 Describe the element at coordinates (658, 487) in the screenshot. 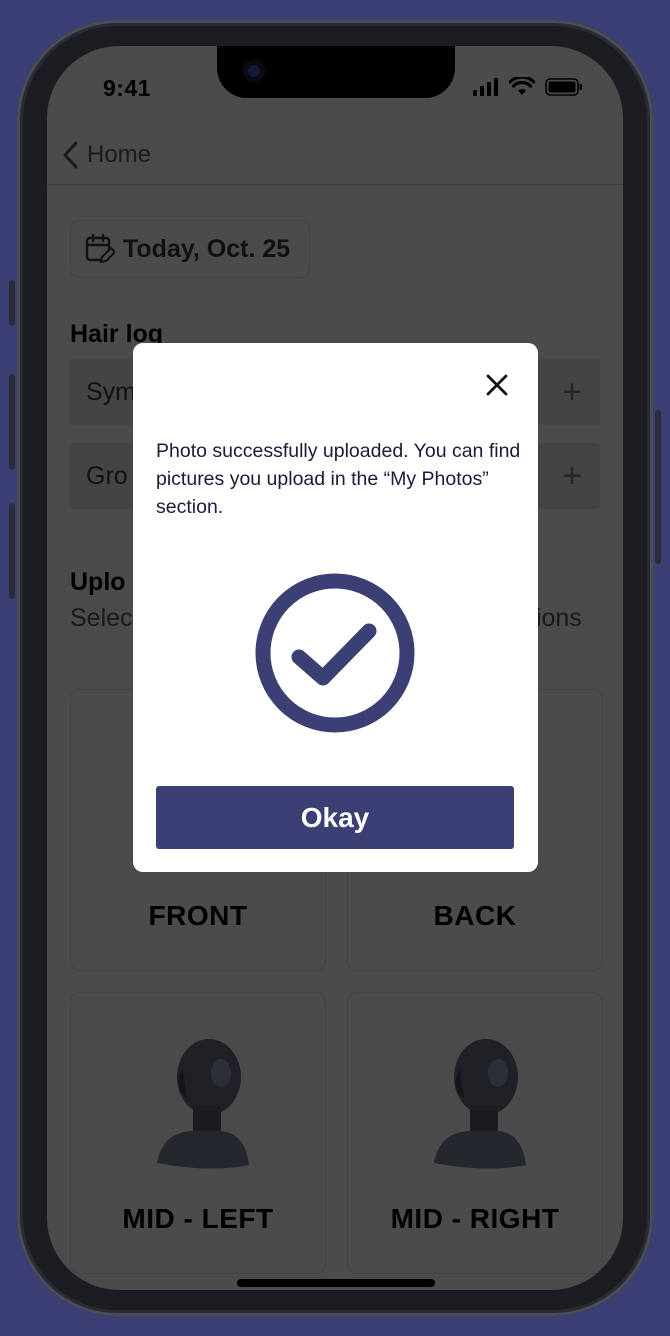

I see `power-button` at that location.